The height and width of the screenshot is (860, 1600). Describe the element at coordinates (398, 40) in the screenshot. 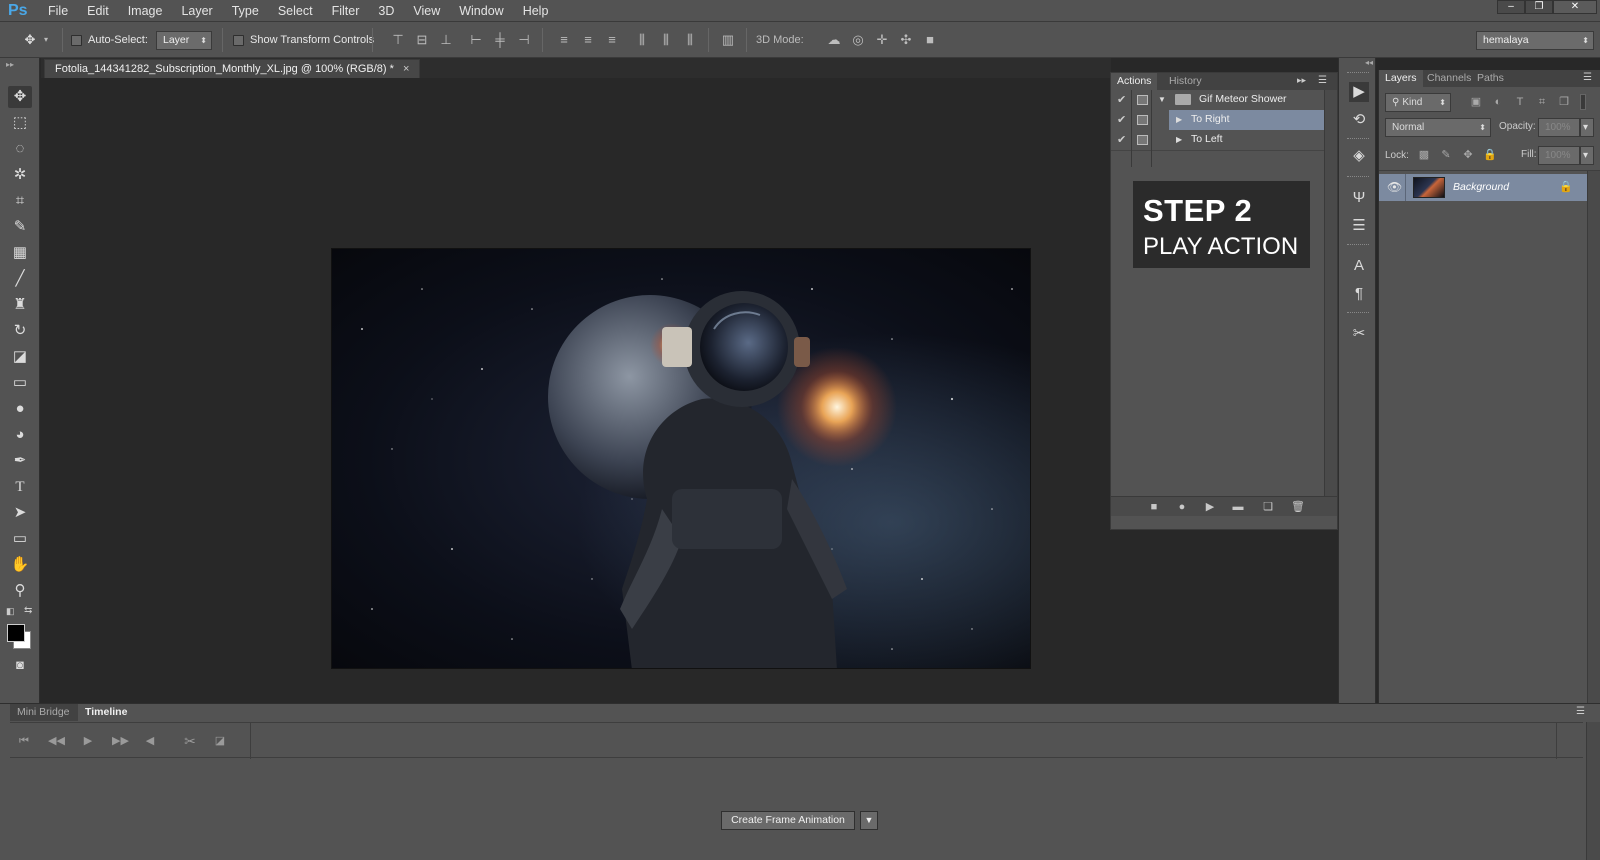

I see `align-top-icon: ⊤` at that location.